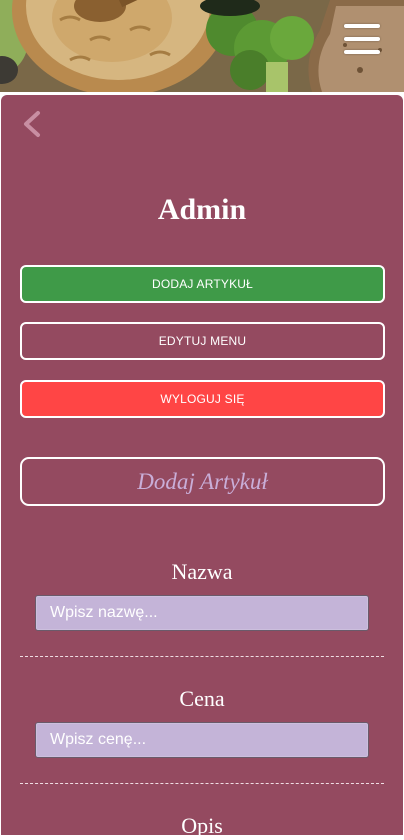  Describe the element at coordinates (202, 399) in the screenshot. I see `logout-button: WYLOGUJ SIĘ` at that location.